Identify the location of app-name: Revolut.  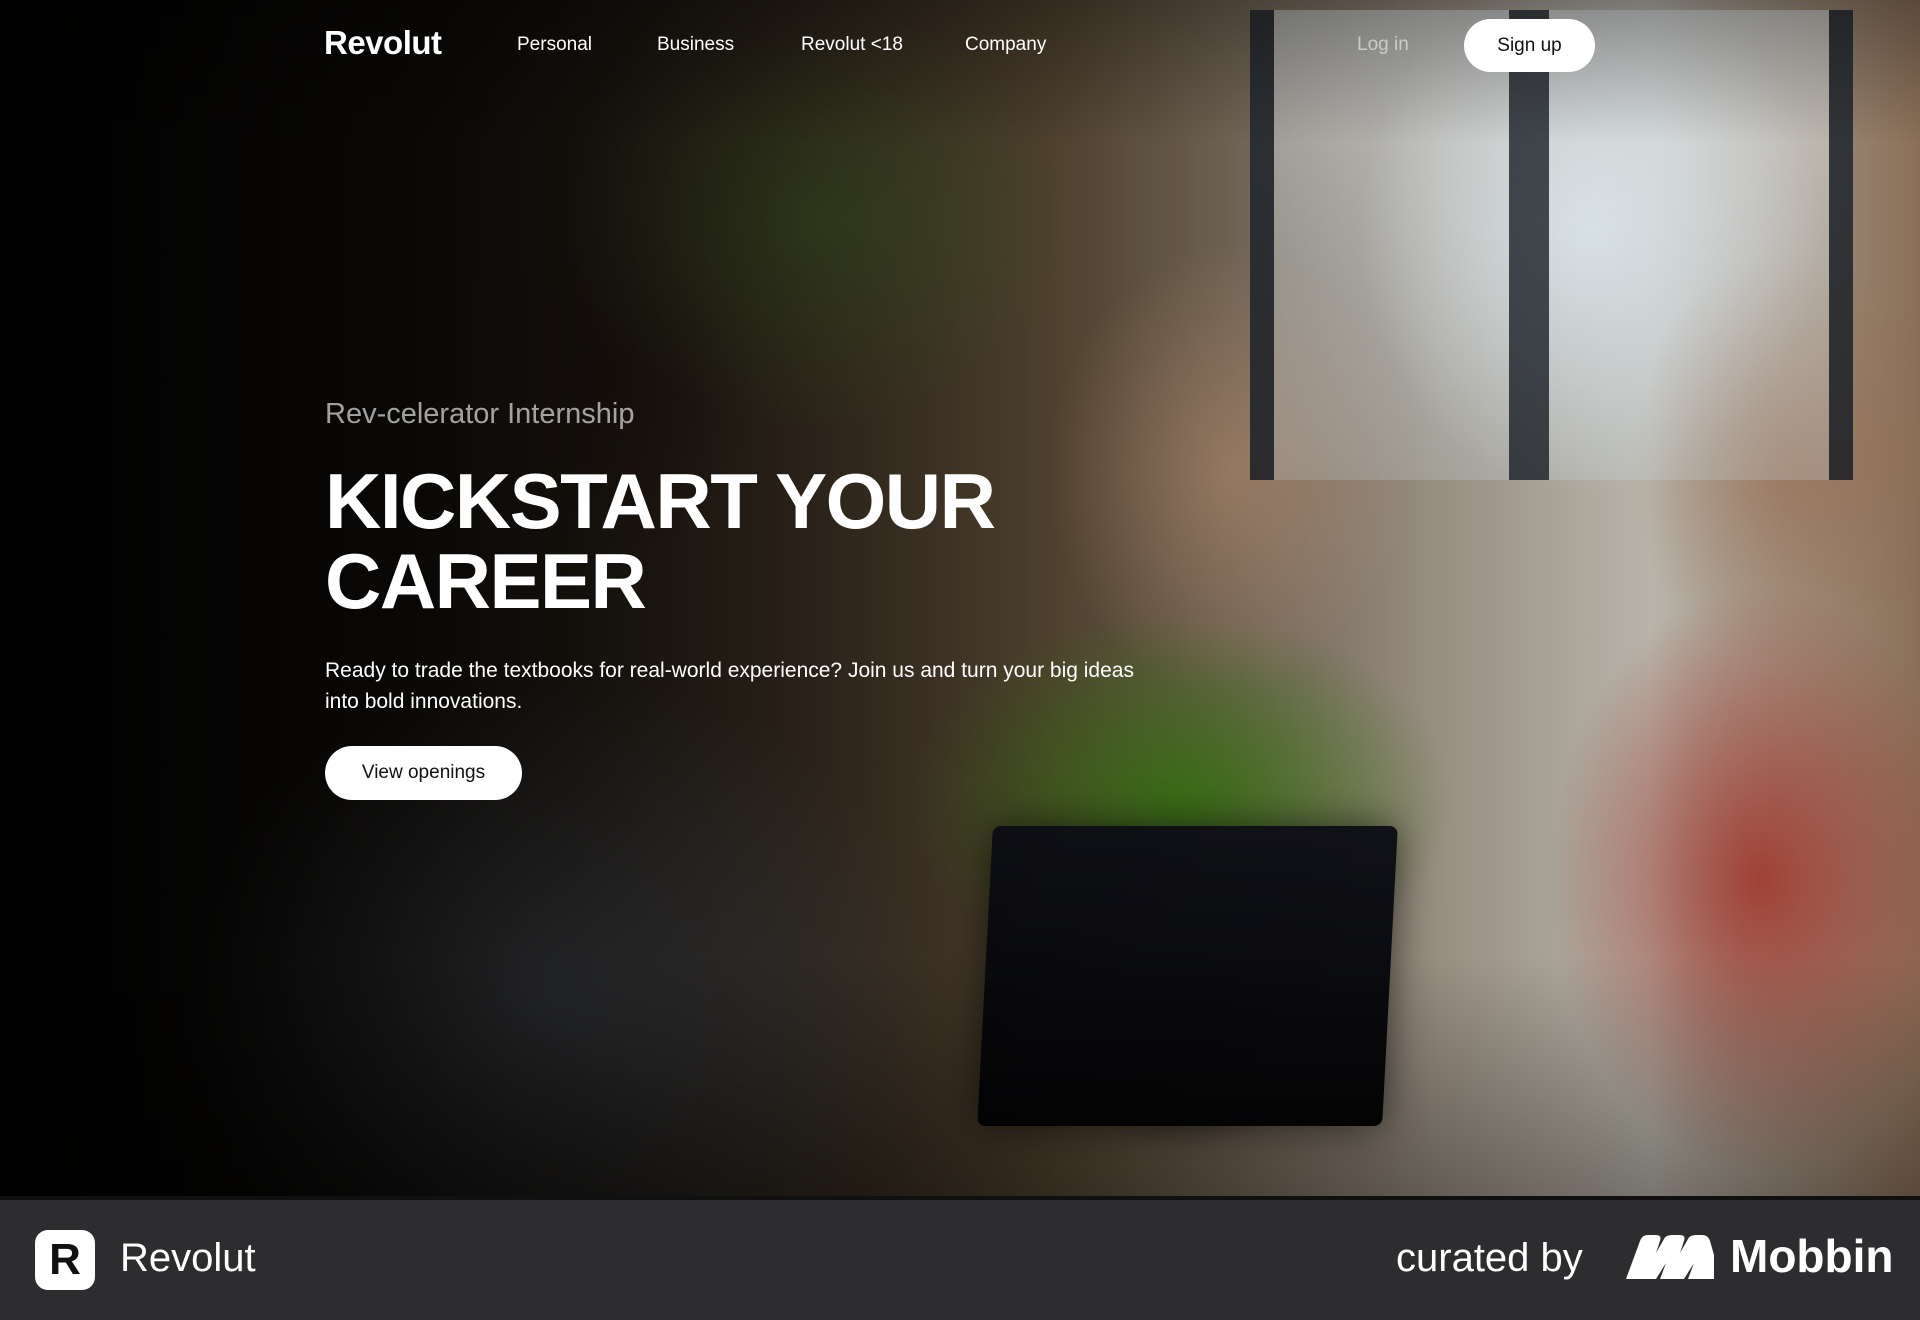
(188, 1258).